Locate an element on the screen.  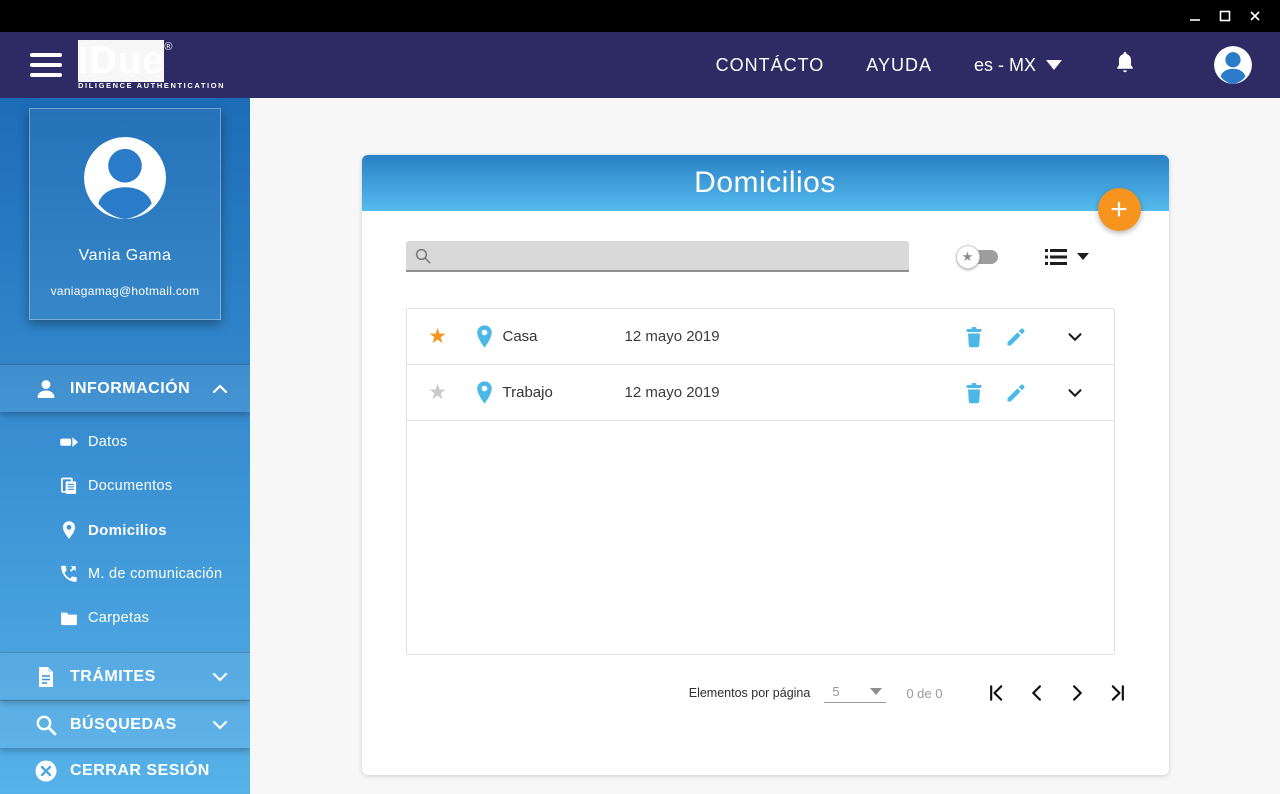
sidebar-section-label: INFORMACIÓN is located at coordinates (130, 388).